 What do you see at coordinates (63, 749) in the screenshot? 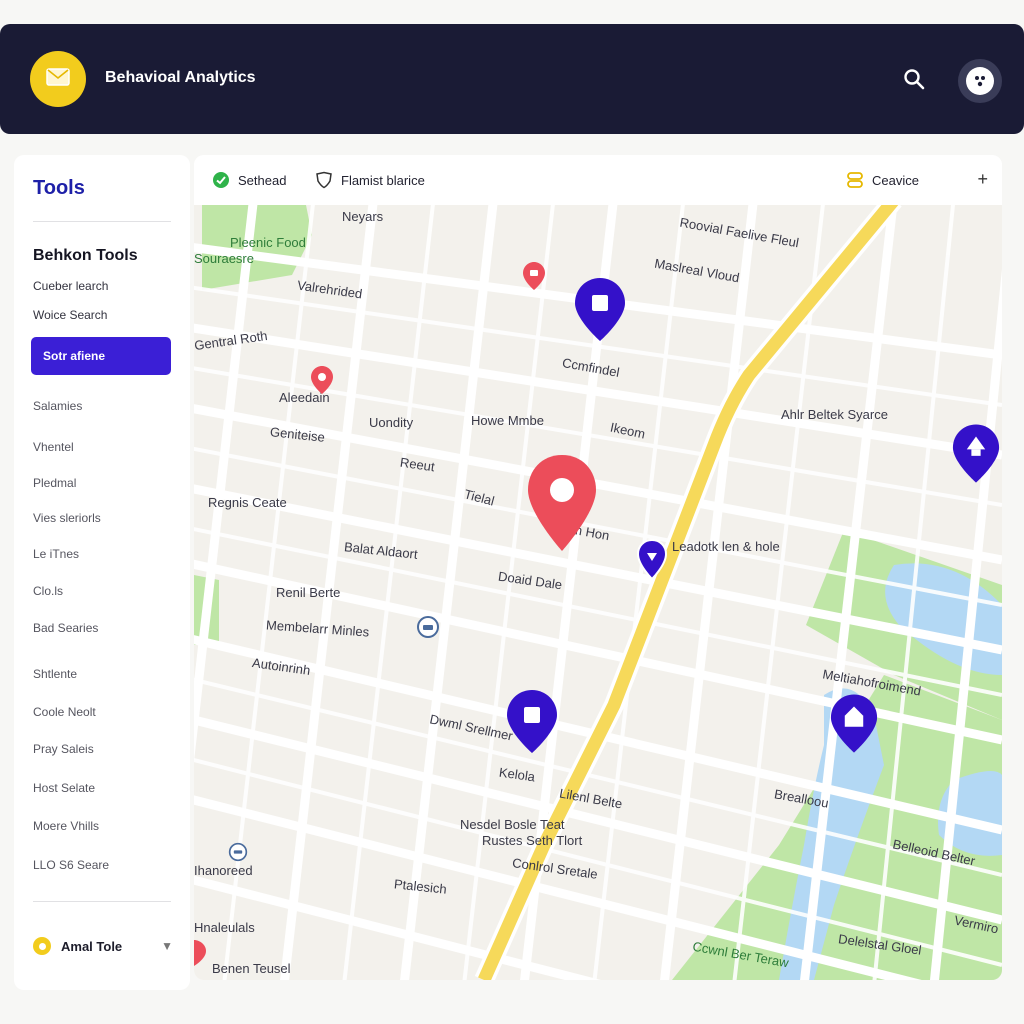
I see `sidebar-list-item: Pray Saleis` at bounding box center [63, 749].